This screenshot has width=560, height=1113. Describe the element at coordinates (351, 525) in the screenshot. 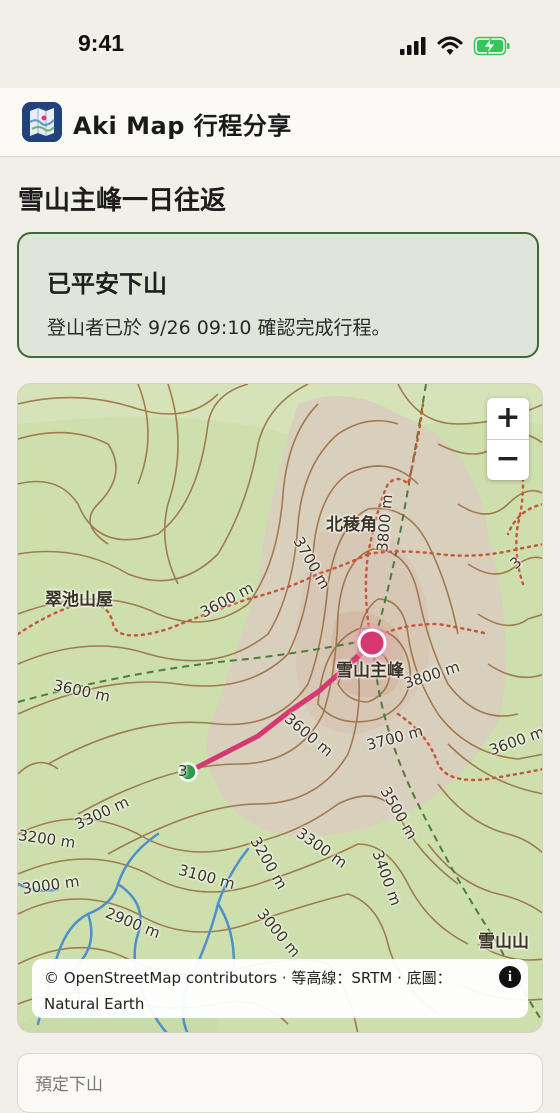

I see `place-label-beiling: 北稜角` at that location.